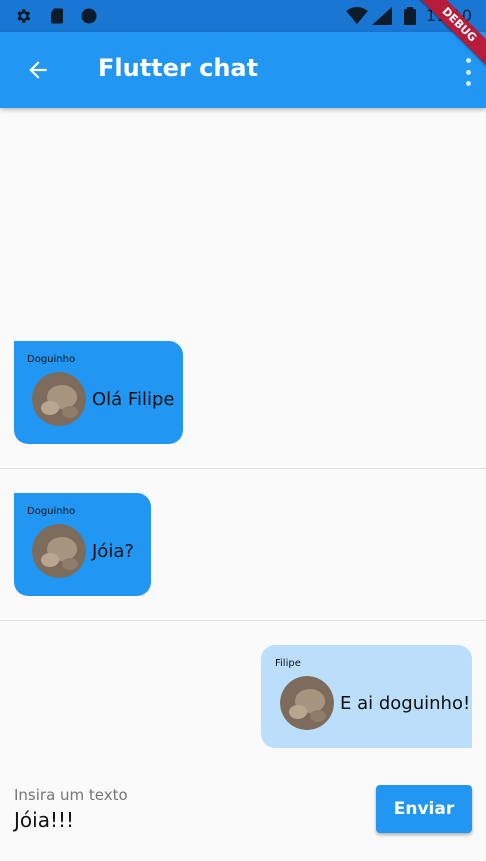 This screenshot has width=486, height=861. I want to click on page-title: Flutter chat, so click(178, 68).